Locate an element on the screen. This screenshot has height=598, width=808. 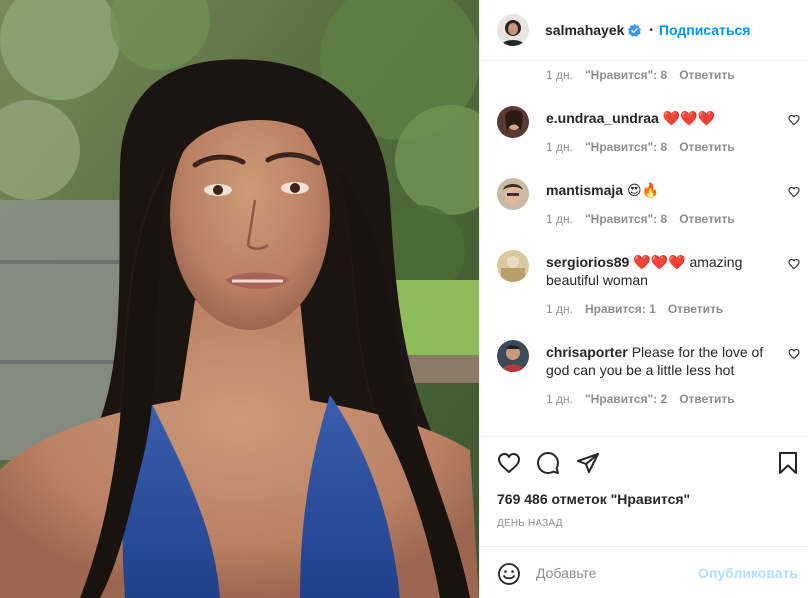
follow-button: Подписаться is located at coordinates (705, 30).